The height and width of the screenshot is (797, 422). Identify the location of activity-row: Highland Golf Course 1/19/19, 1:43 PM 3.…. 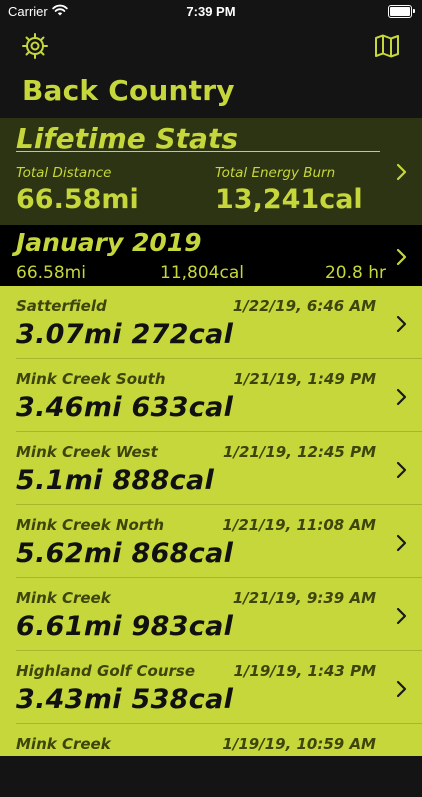
(211, 687).